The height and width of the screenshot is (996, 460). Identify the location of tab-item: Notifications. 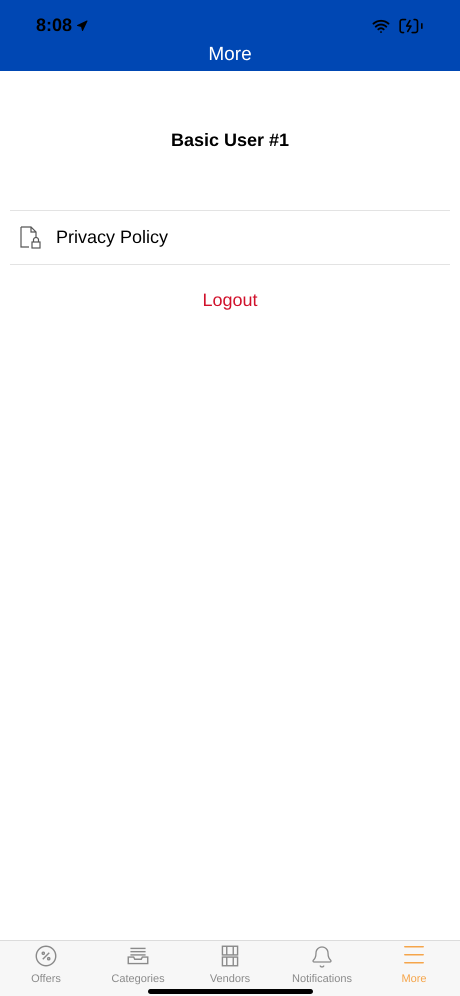
(322, 968).